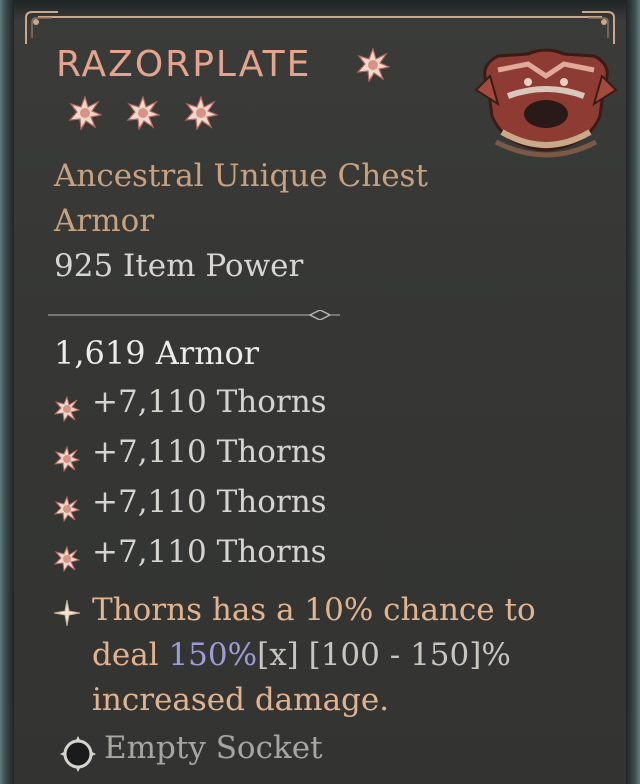 The height and width of the screenshot is (784, 640). What do you see at coordinates (384, 655) in the screenshot?
I see `unique-power-range: [x] [100 - 150]%` at bounding box center [384, 655].